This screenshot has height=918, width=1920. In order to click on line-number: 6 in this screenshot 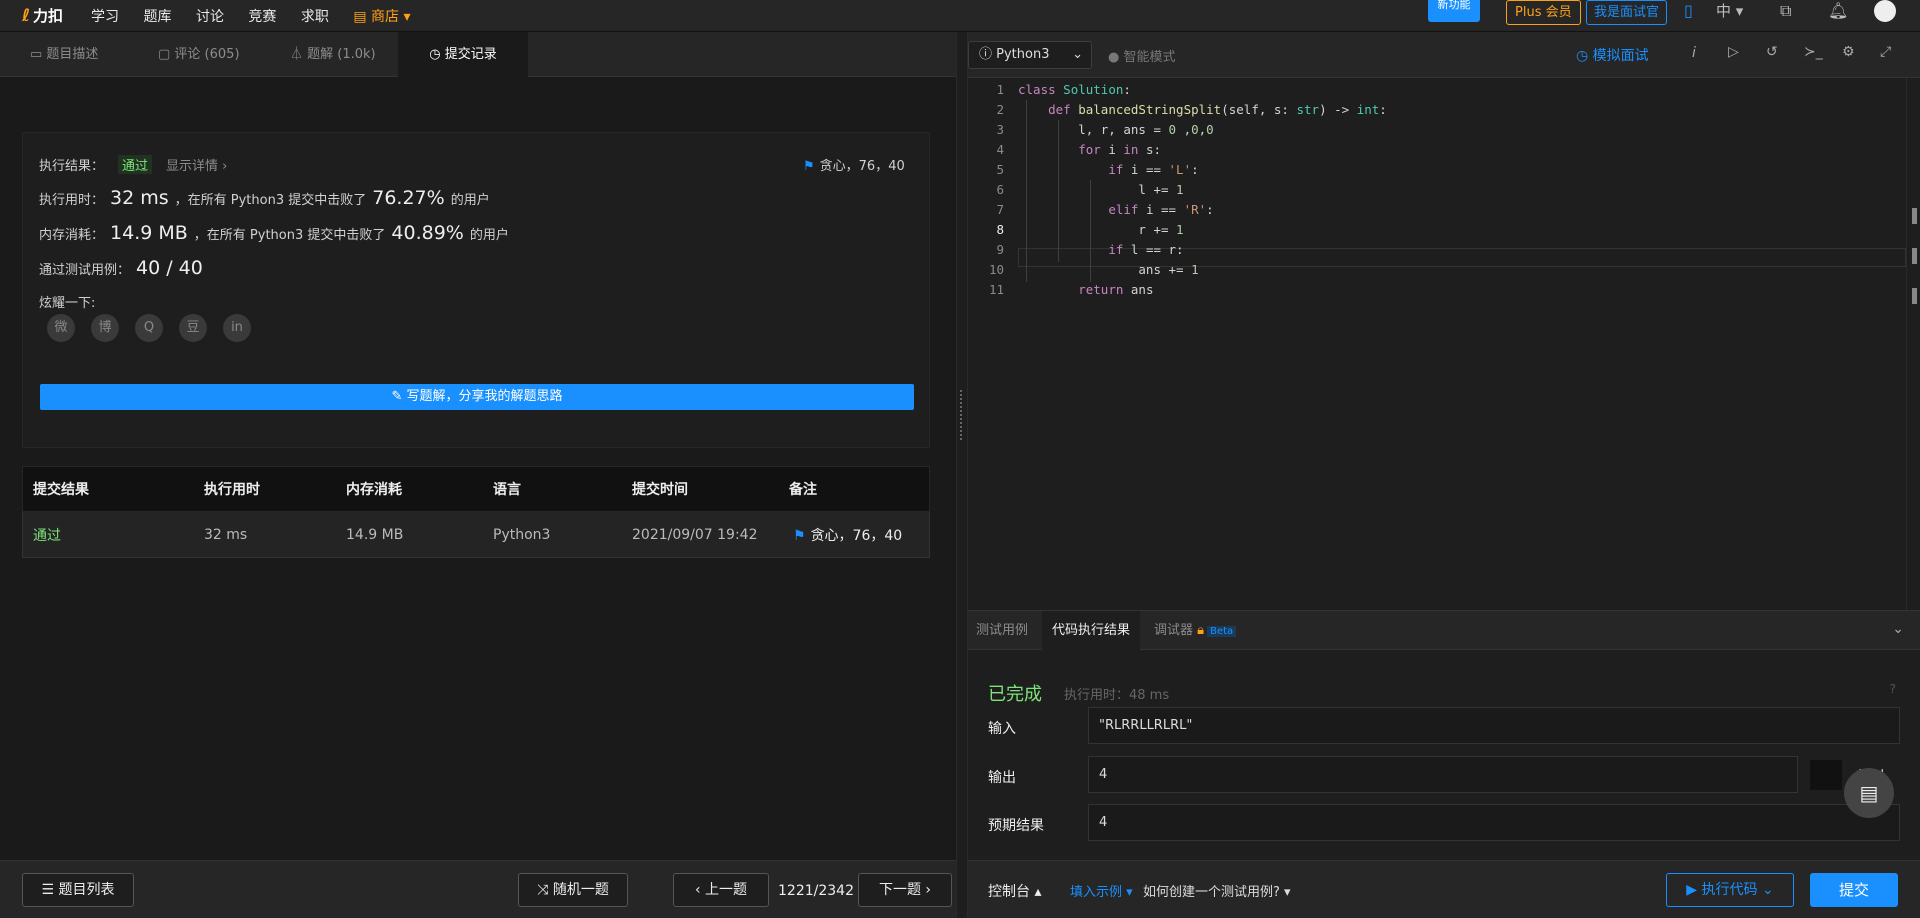, I will do `click(1000, 189)`.